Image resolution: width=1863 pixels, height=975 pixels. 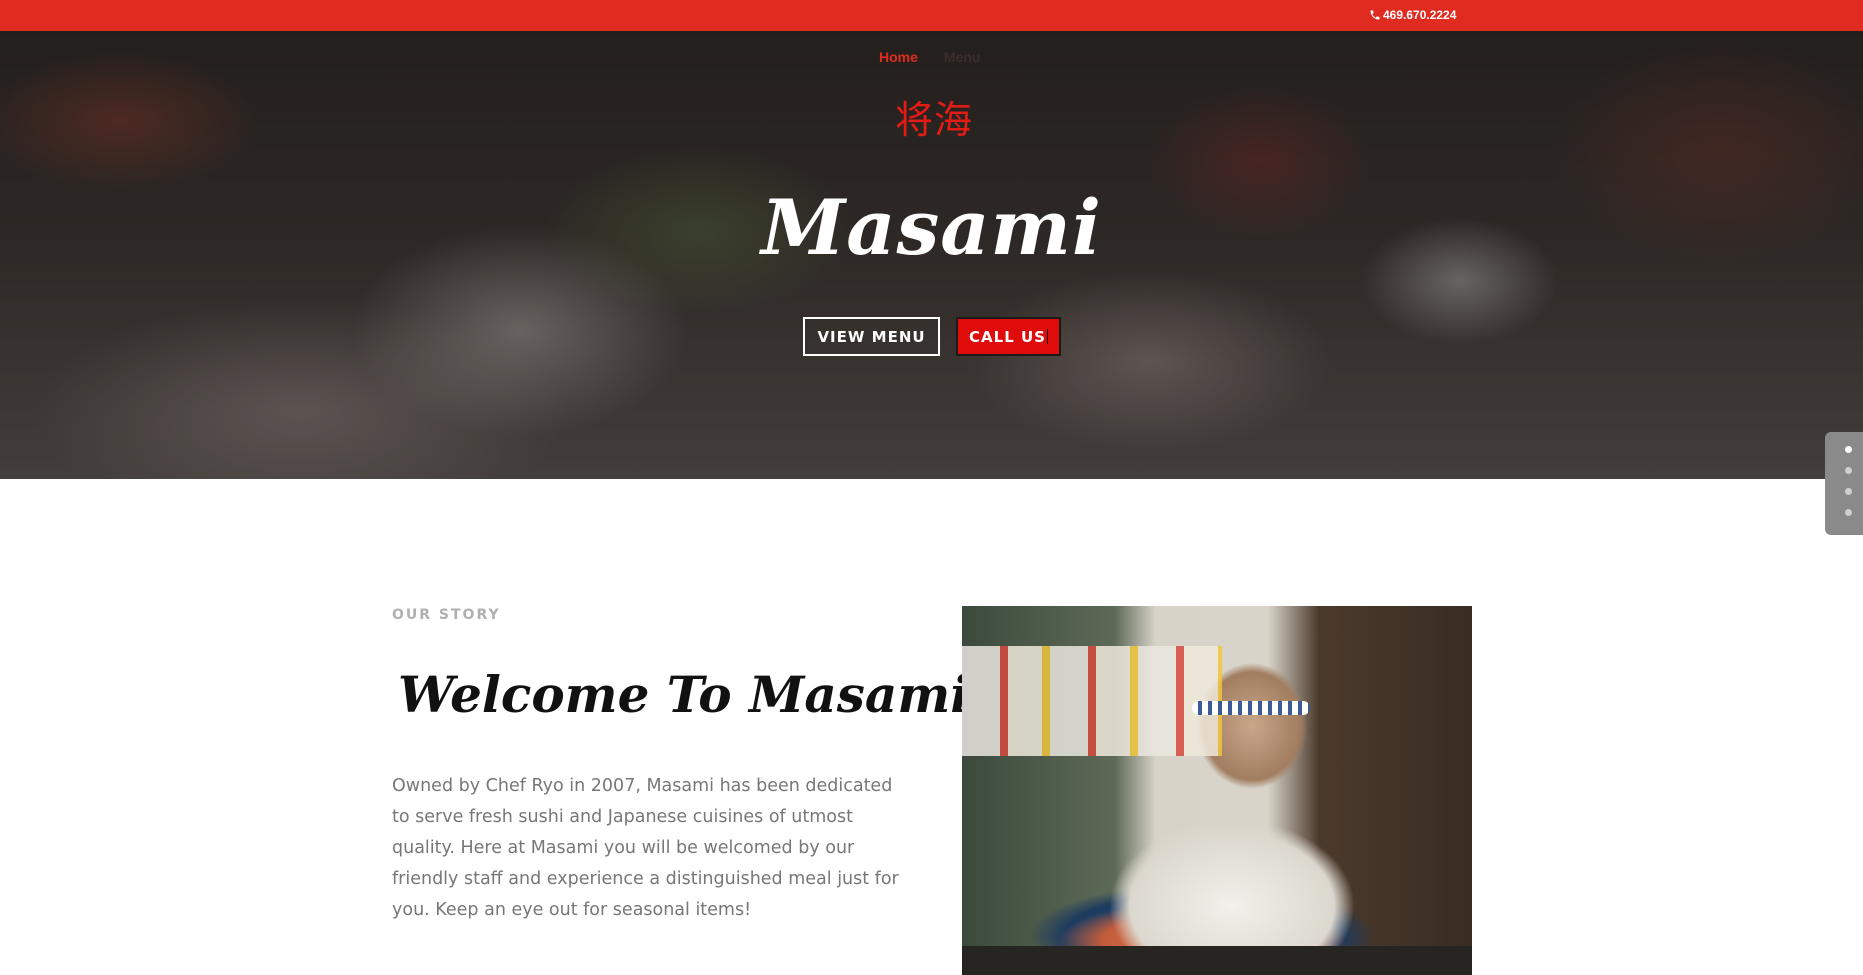 I want to click on photo-menu-boards, so click(x=1092, y=701).